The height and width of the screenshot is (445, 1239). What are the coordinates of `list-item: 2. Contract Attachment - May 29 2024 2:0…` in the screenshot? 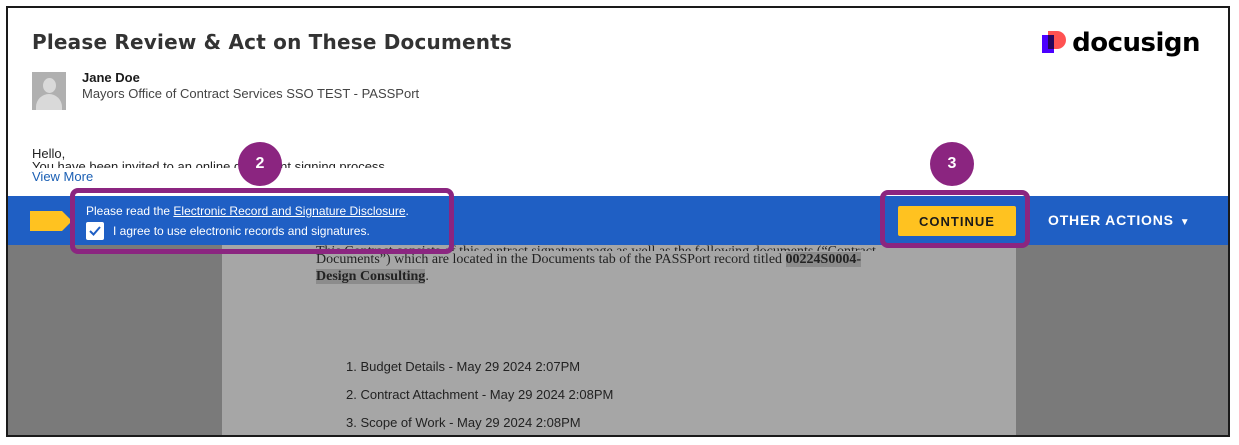 It's located at (480, 394).